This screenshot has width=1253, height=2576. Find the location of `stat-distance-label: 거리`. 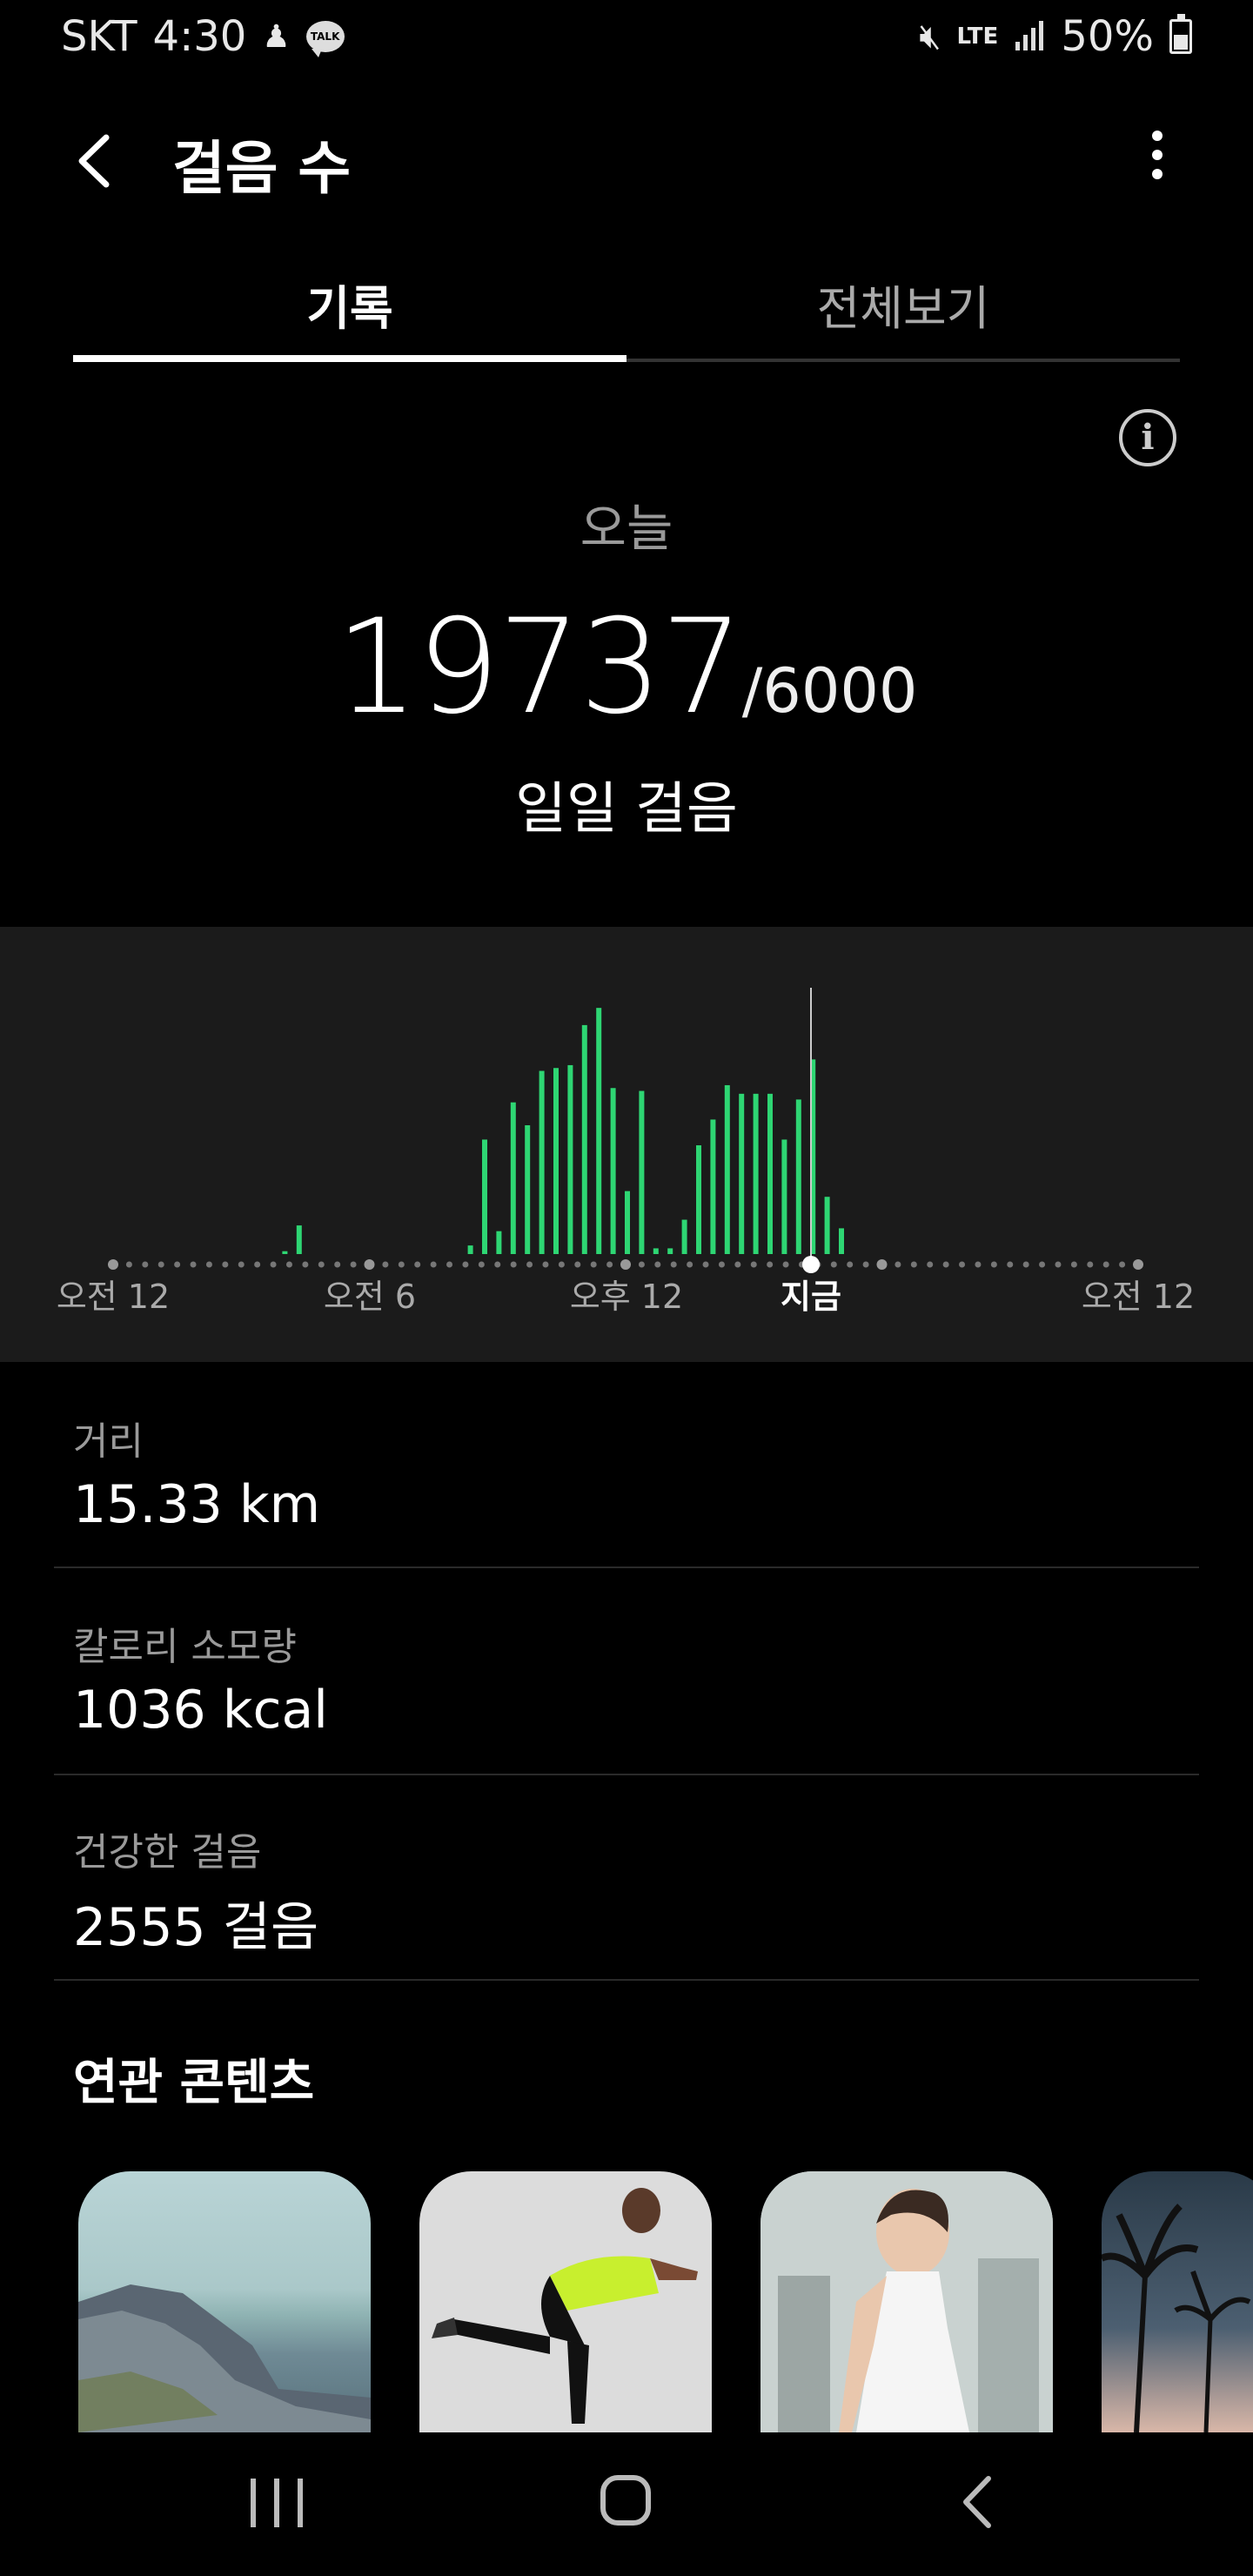

stat-distance-label: 거리 is located at coordinates (108, 1441).